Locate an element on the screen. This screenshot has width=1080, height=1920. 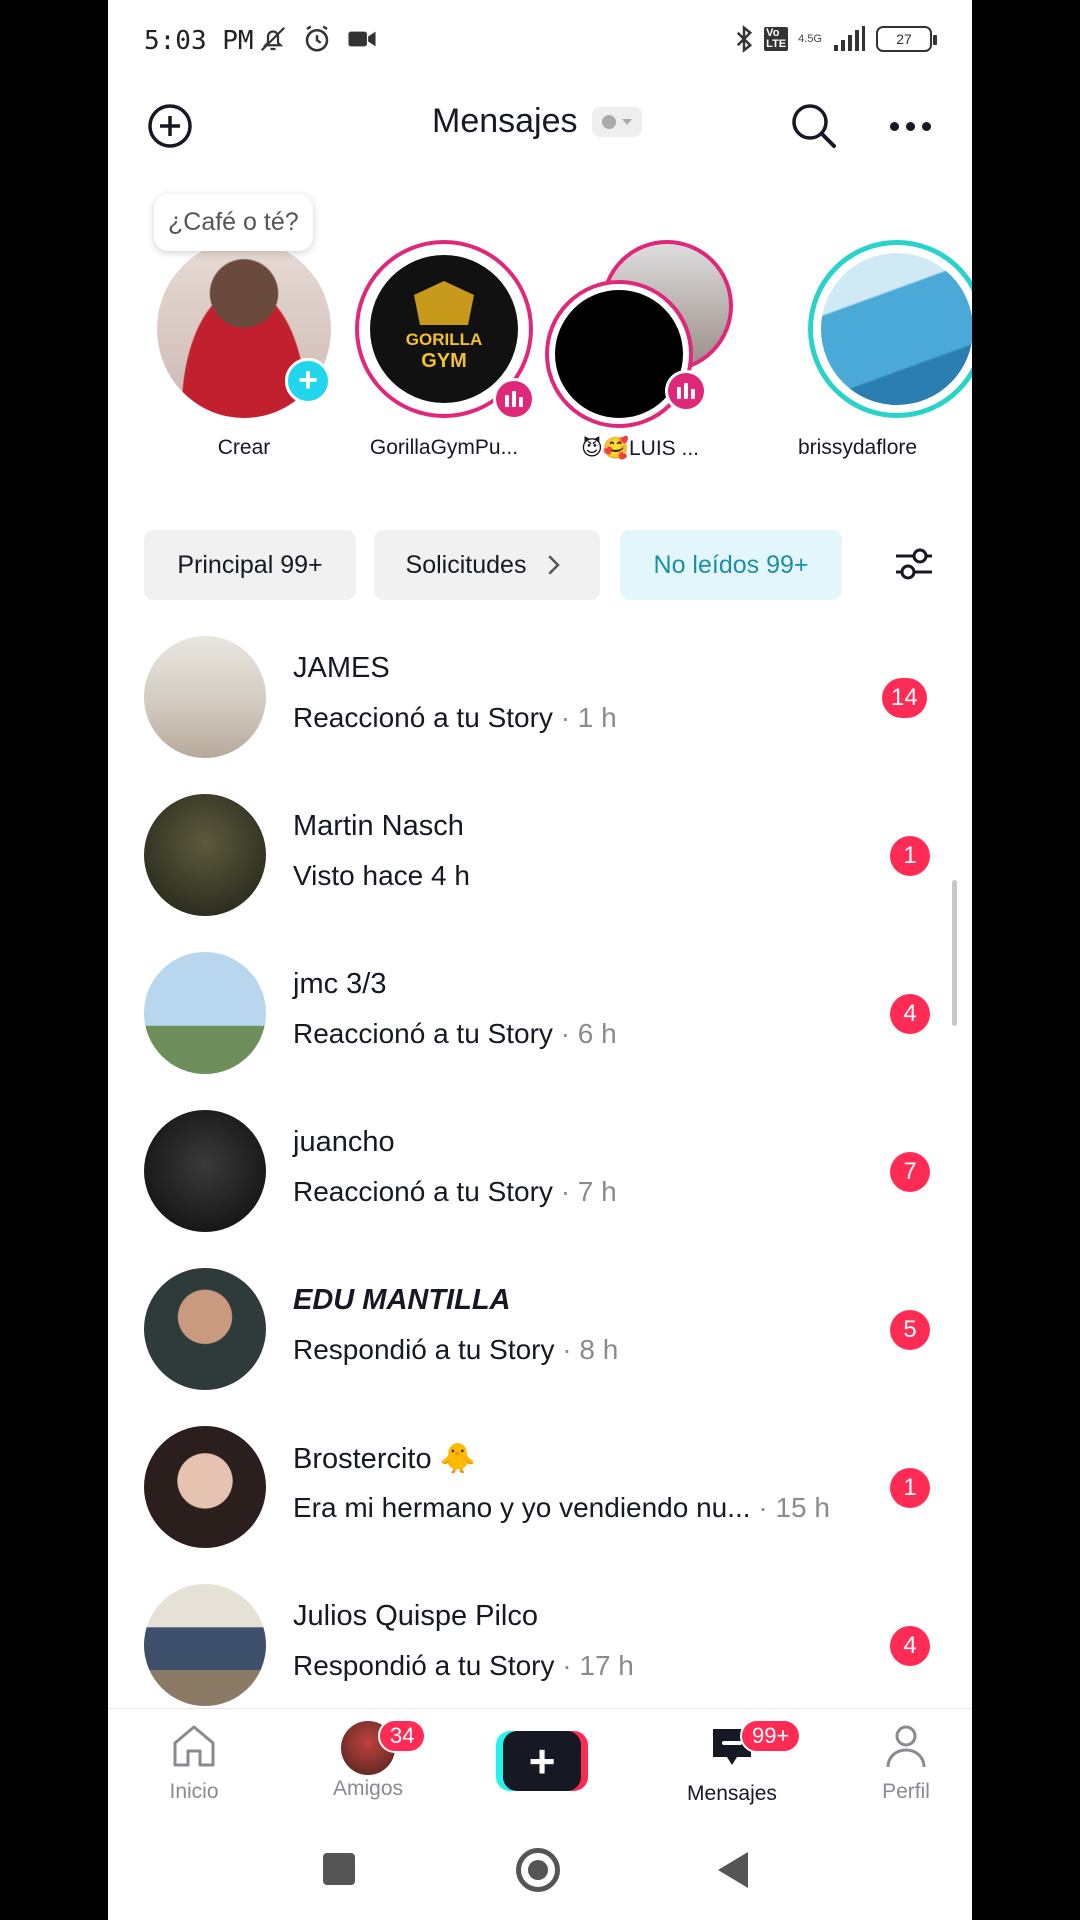
nav-mensajes: 99+ Mensajes is located at coordinates (737, 1762).